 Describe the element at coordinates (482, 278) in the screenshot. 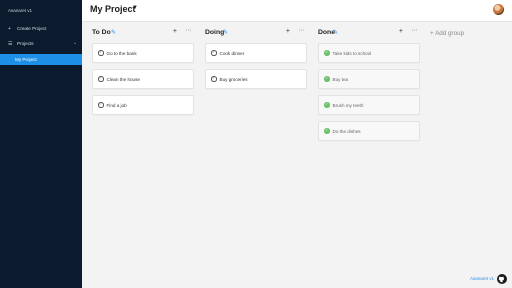

I see `footer-version-link: Asanaret v1` at that location.